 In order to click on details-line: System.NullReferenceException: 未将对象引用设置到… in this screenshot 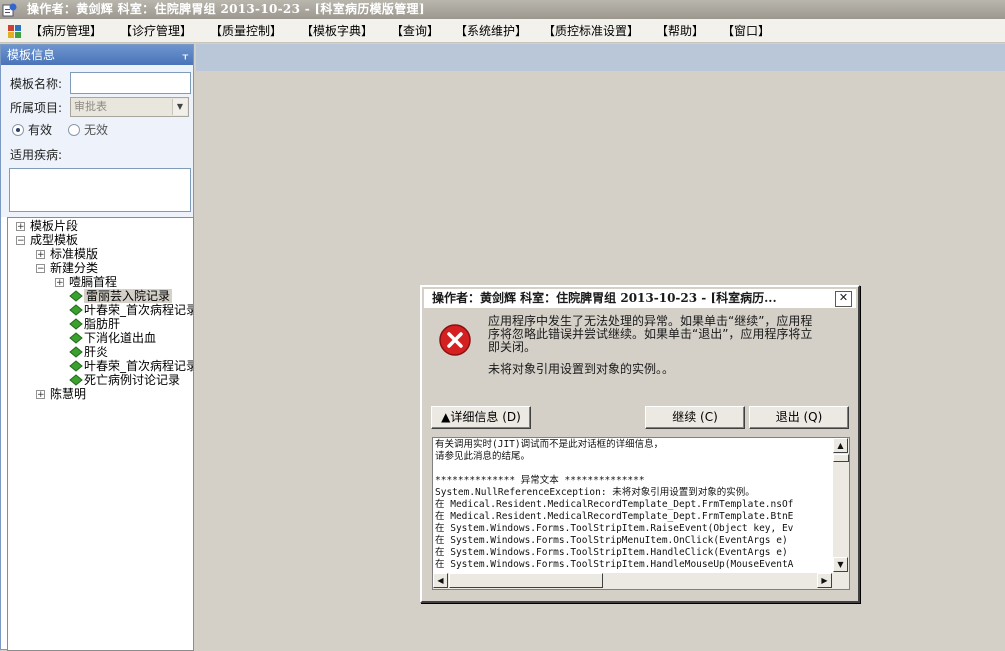, I will do `click(595, 492)`.